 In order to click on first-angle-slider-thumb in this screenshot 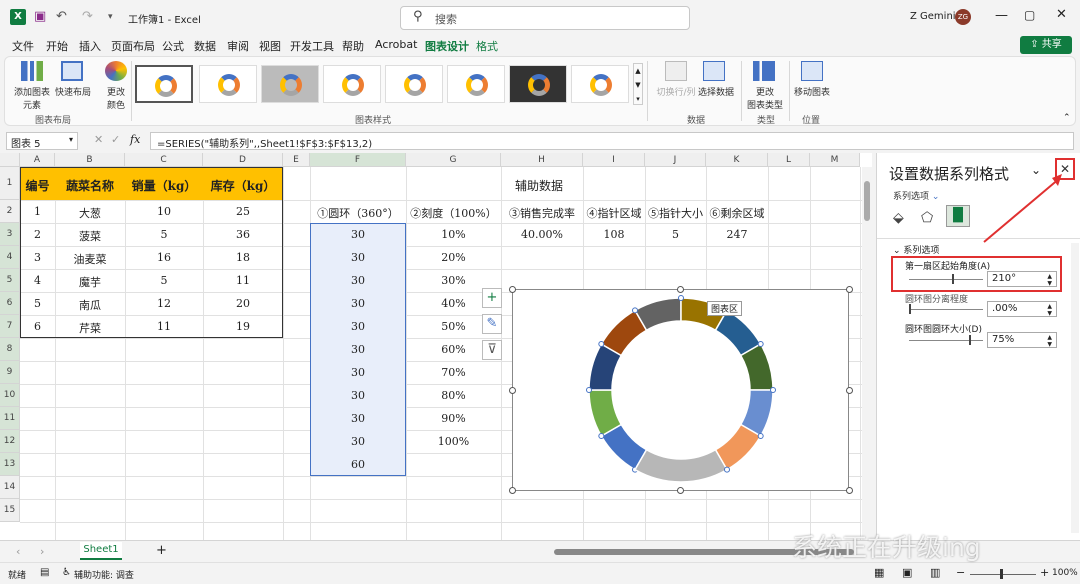, I will do `click(953, 279)`.